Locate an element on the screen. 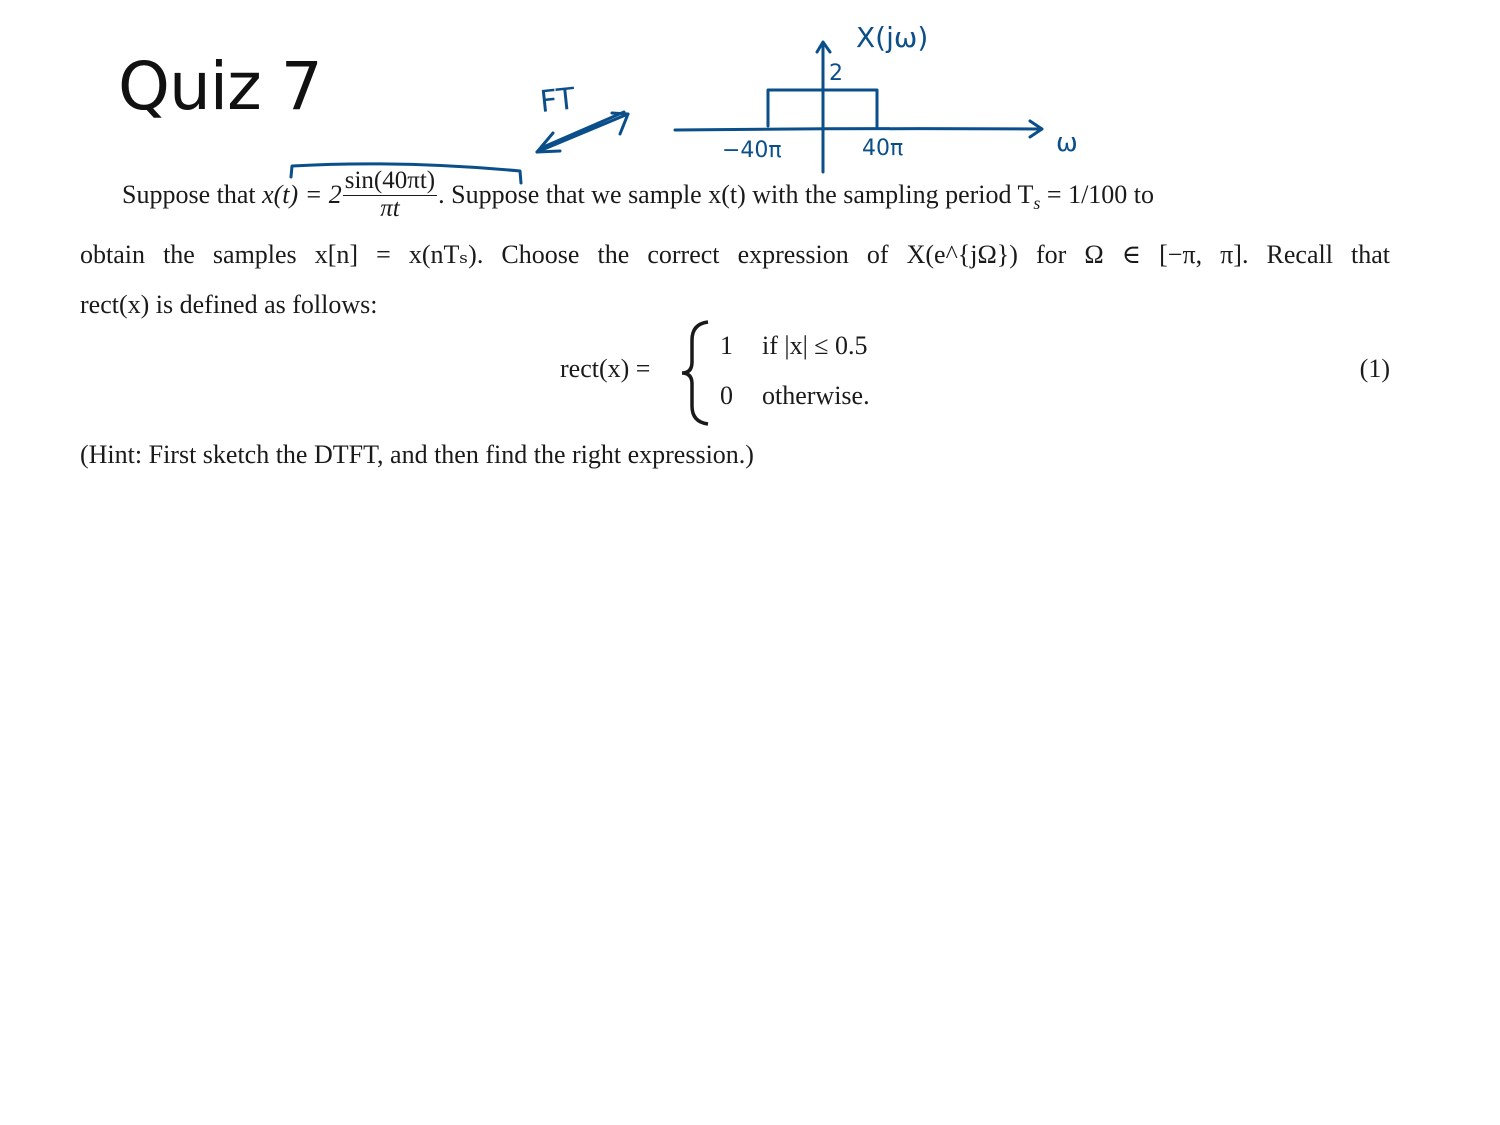 The width and height of the screenshot is (1500, 1125). case-row-2: 0 otherwise. is located at coordinates (795, 396).